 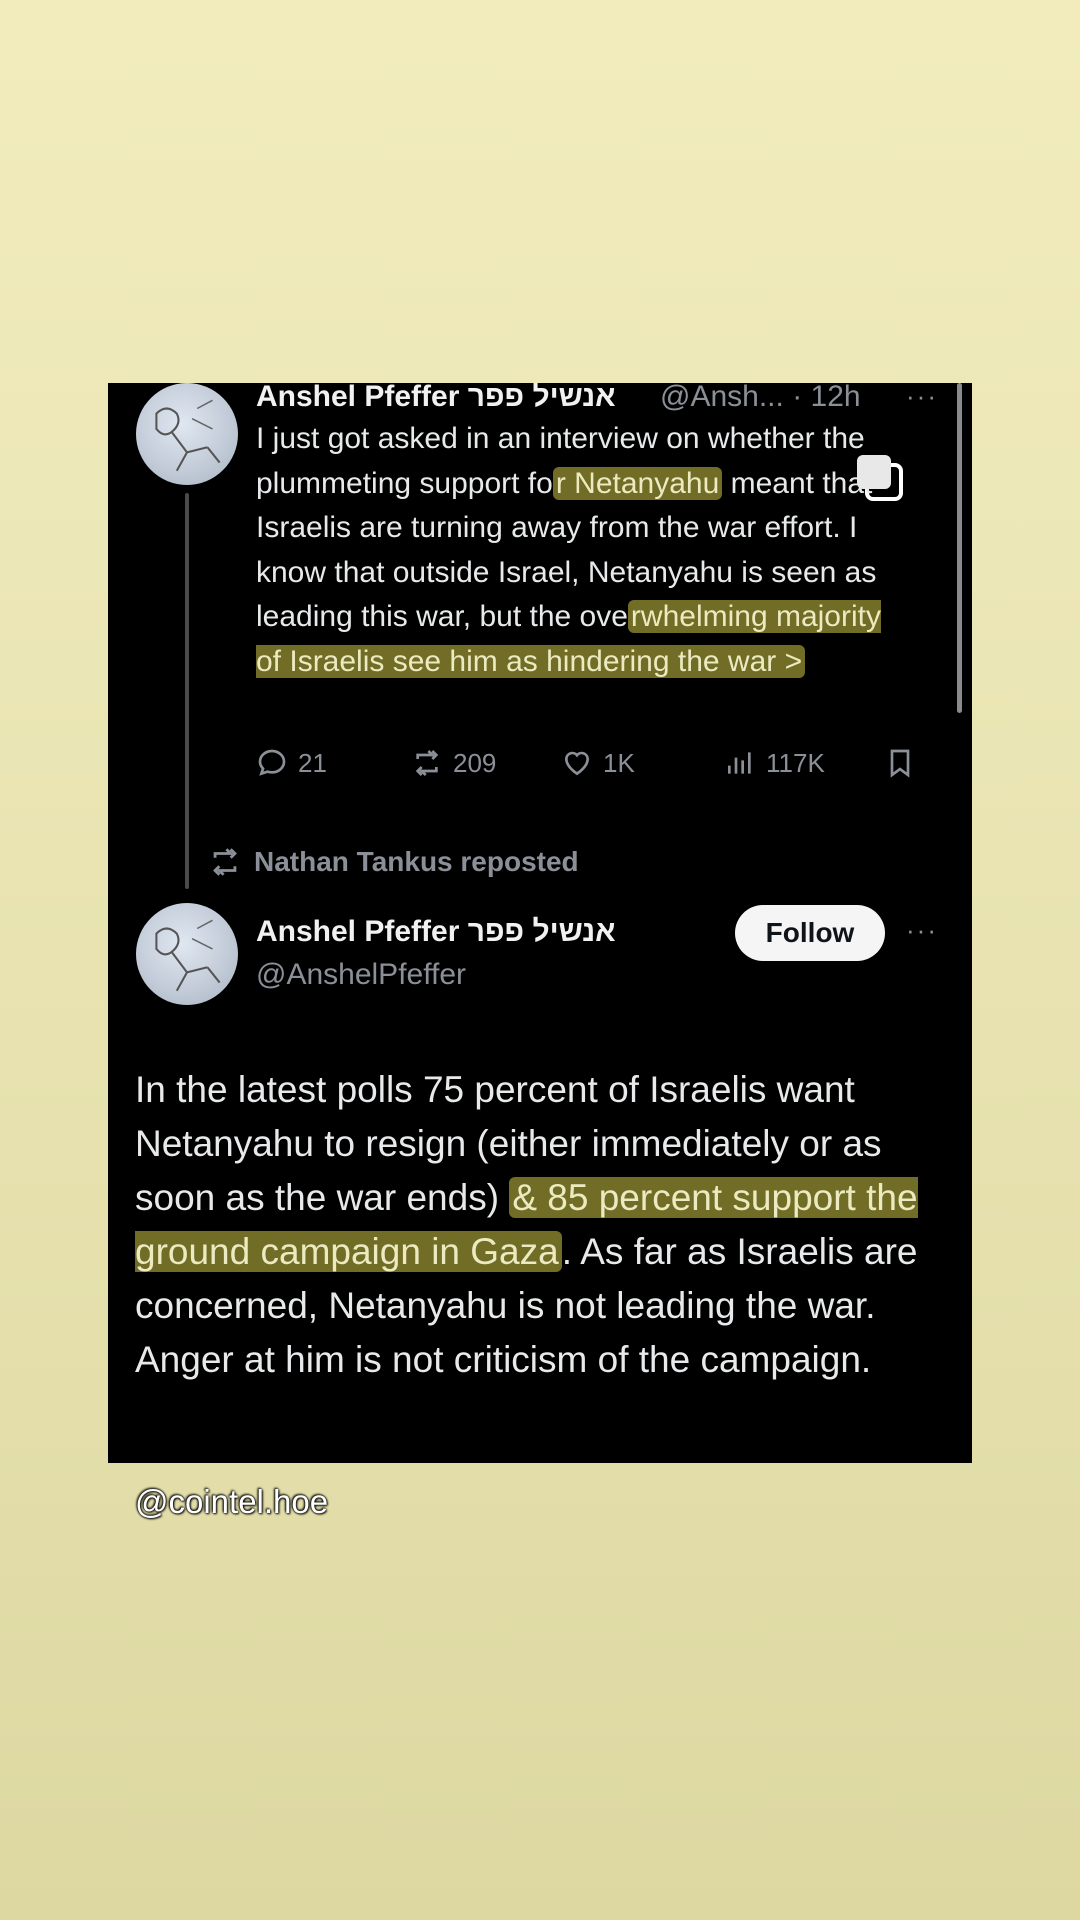 I want to click on bookmark-icon, so click(x=900, y=763).